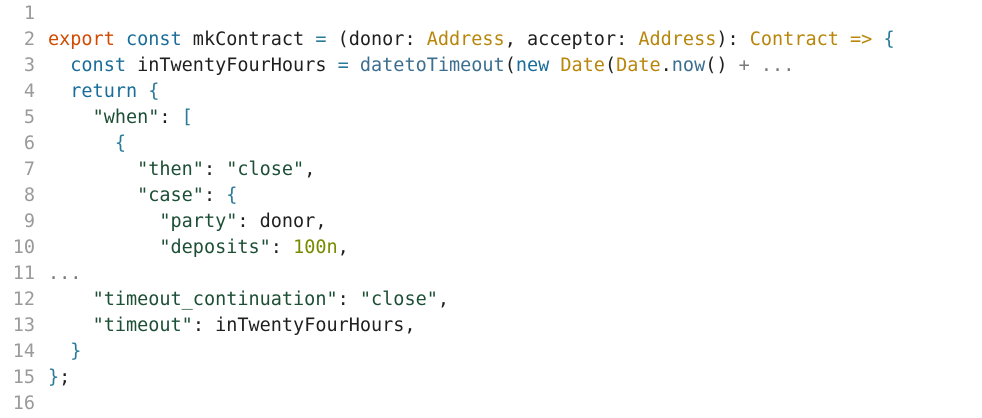 The image size is (982, 418). Describe the element at coordinates (716, 65) in the screenshot. I see `code-token: ()` at that location.